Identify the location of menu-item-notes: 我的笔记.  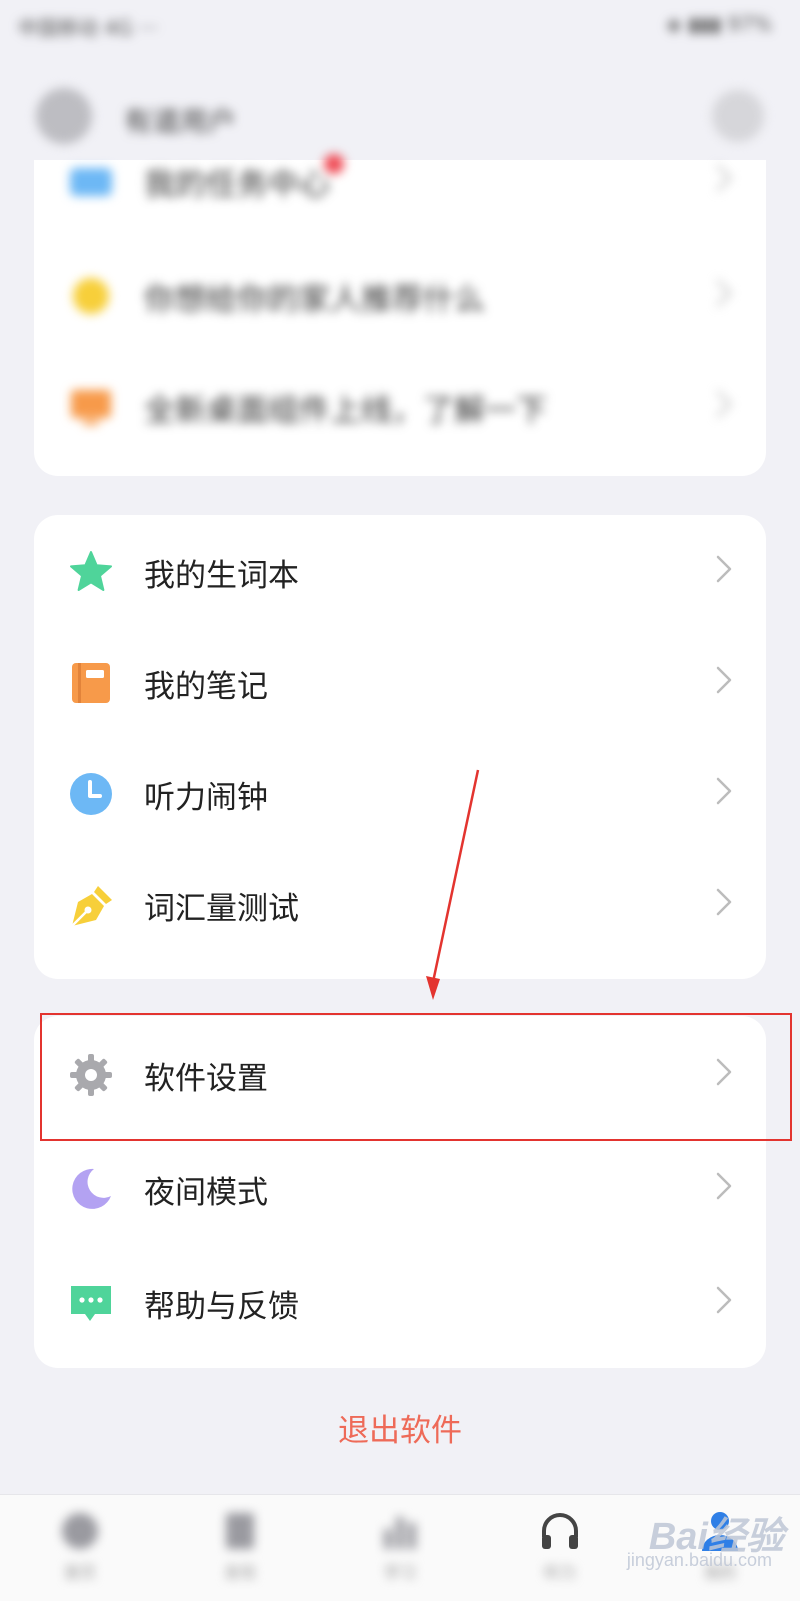
(400, 682).